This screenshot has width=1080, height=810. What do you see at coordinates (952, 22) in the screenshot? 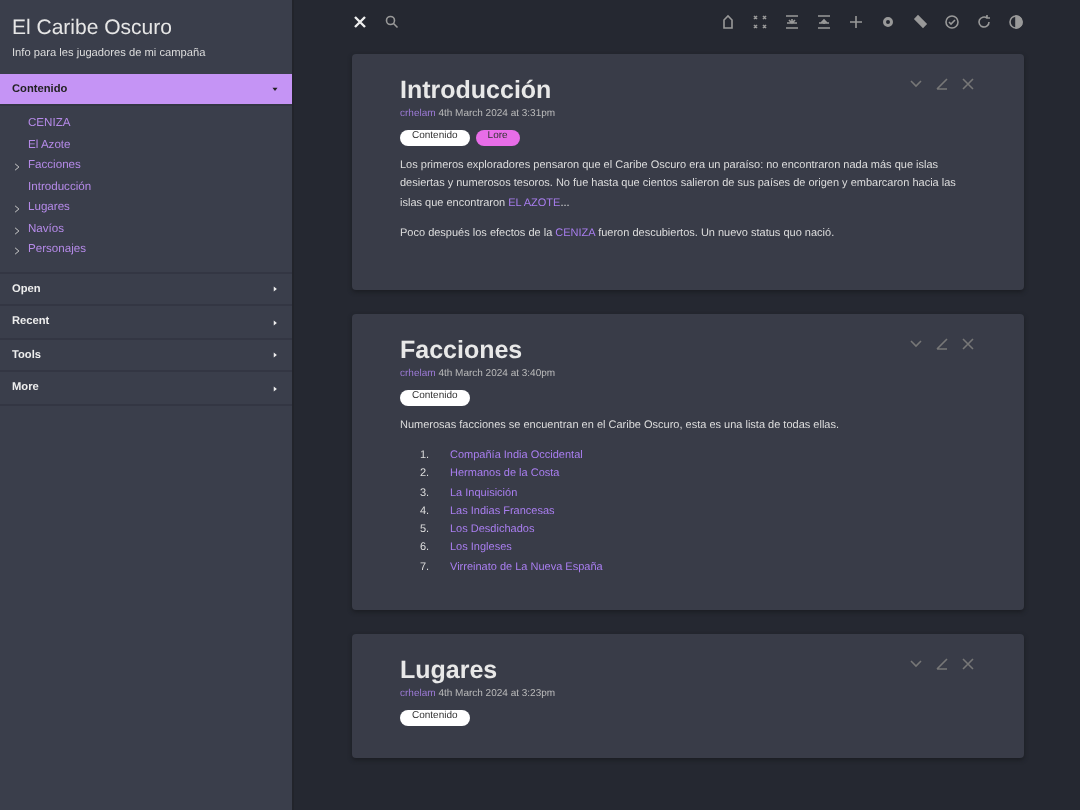
I see `check-circle-icon` at bounding box center [952, 22].